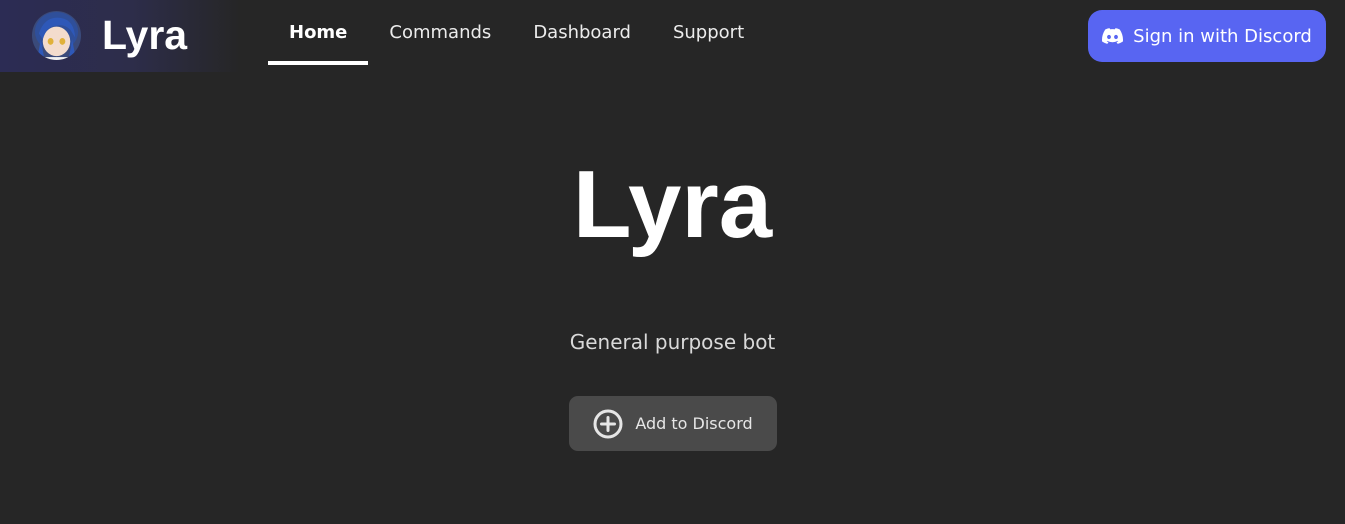 The width and height of the screenshot is (1345, 524). I want to click on nav-item-commands: Commands, so click(440, 32).